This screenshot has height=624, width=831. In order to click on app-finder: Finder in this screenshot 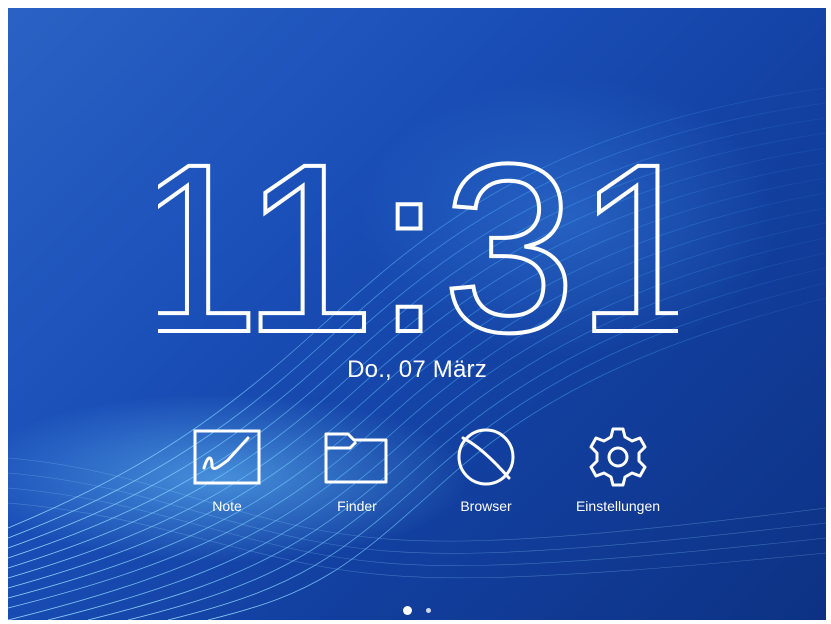, I will do `click(357, 470)`.